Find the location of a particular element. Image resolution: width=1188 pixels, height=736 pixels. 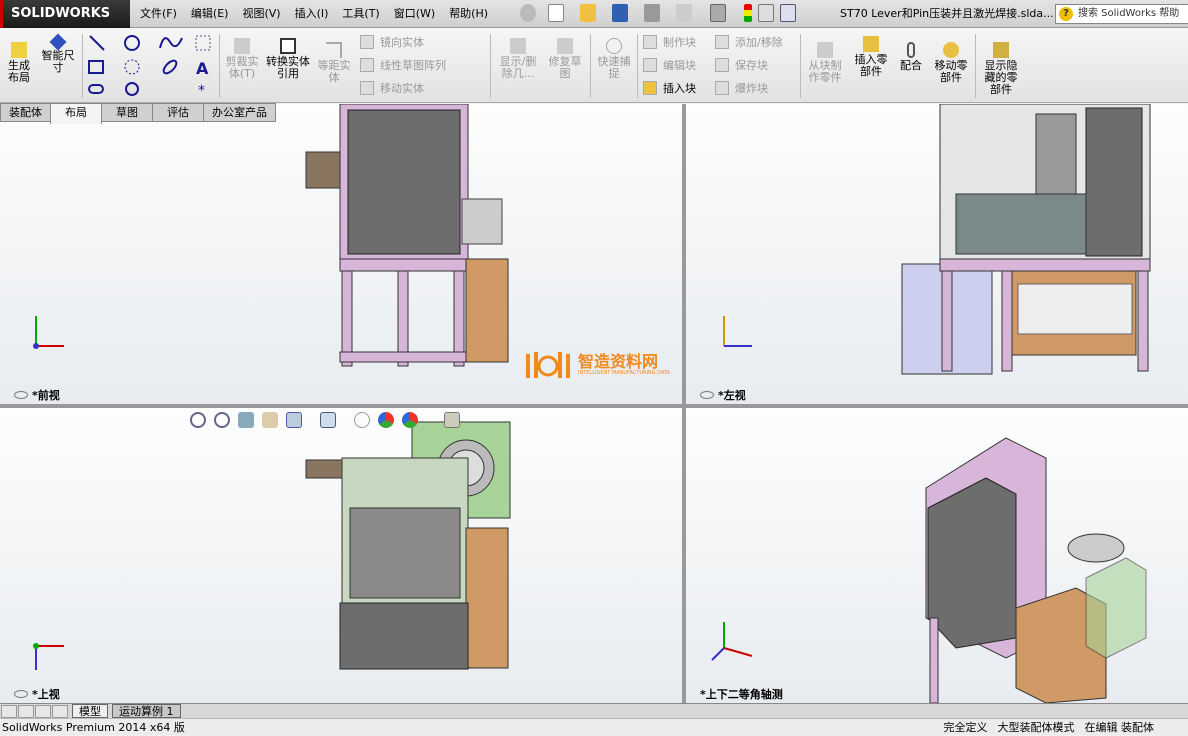

last-tab-button is located at coordinates (60, 711).